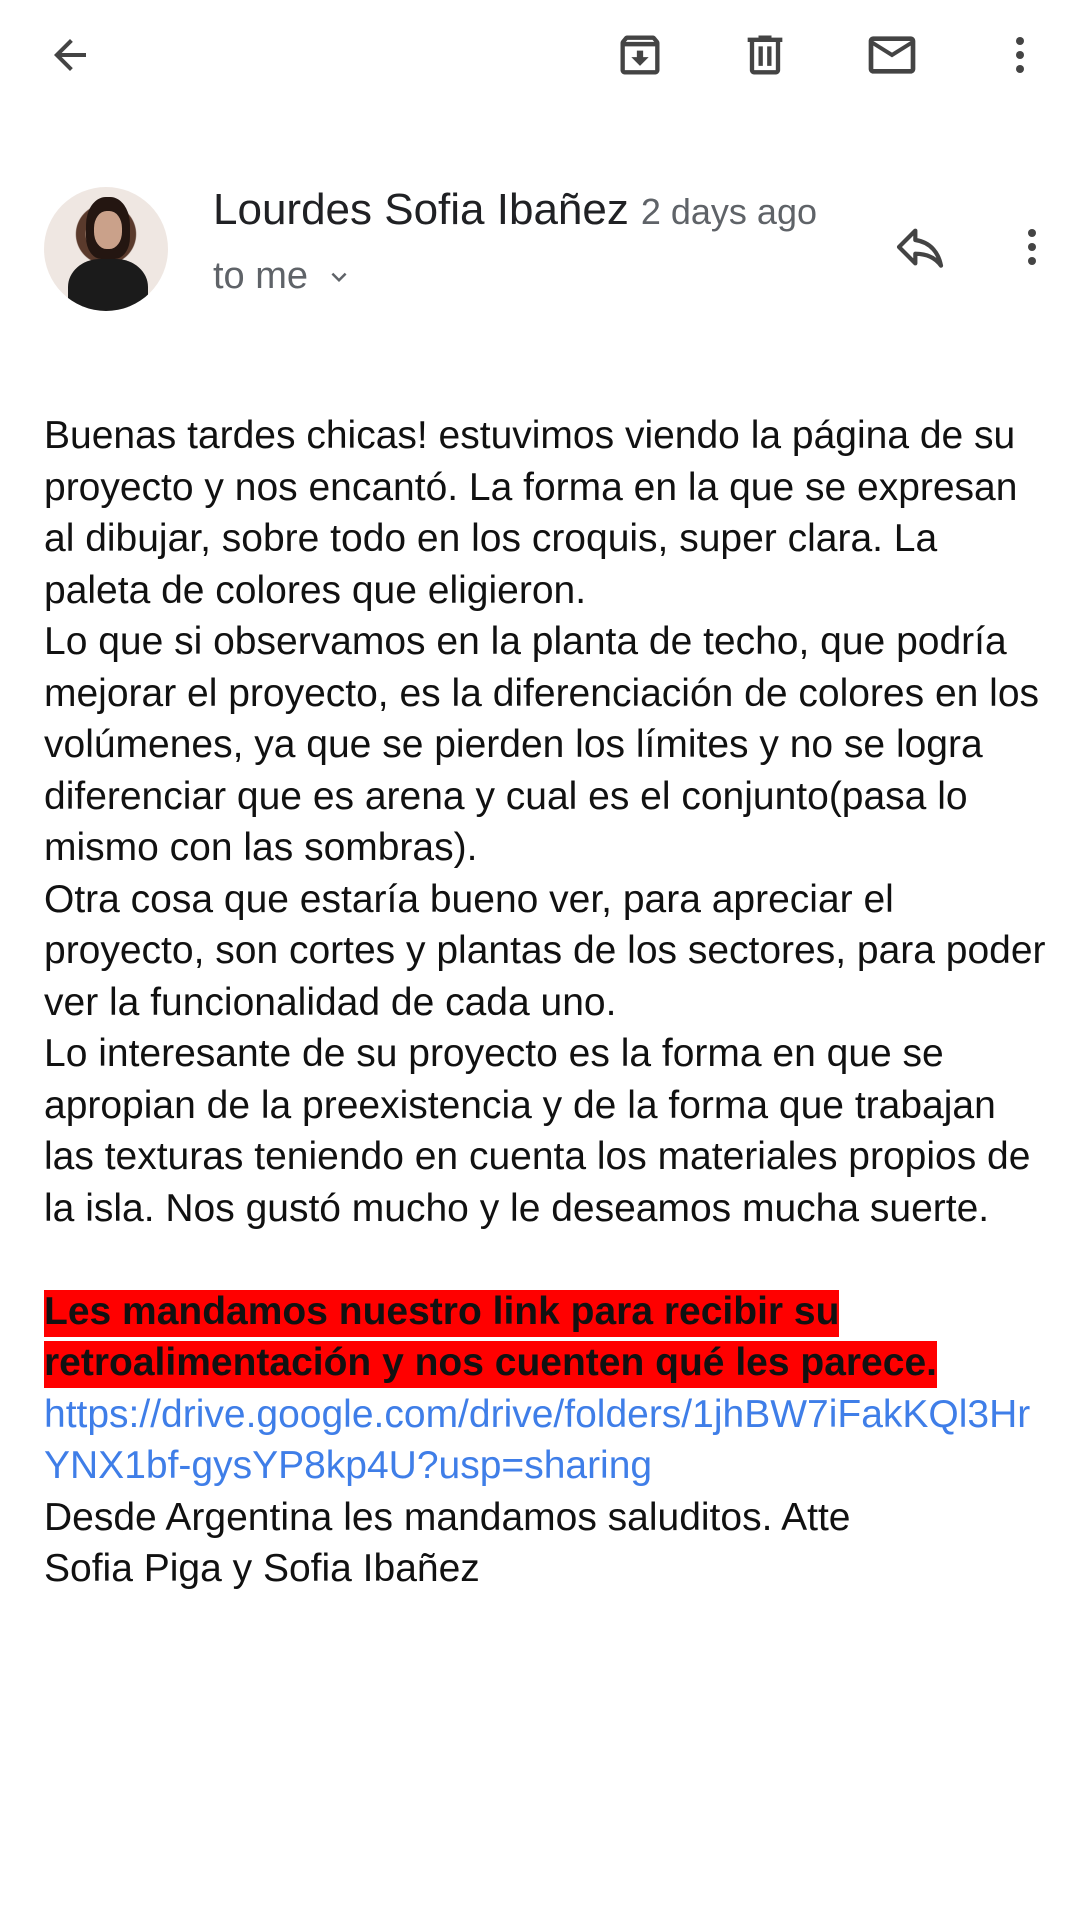  I want to click on recipient-toggle: to me, so click(283, 276).